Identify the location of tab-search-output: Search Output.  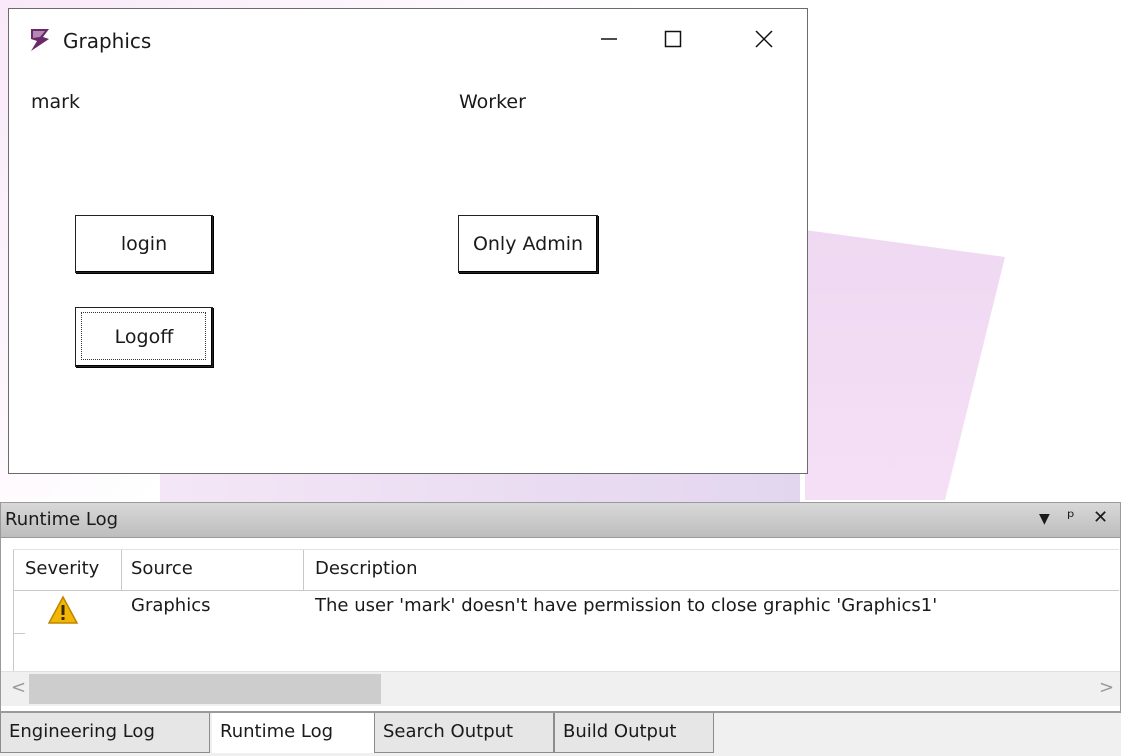
(464, 733).